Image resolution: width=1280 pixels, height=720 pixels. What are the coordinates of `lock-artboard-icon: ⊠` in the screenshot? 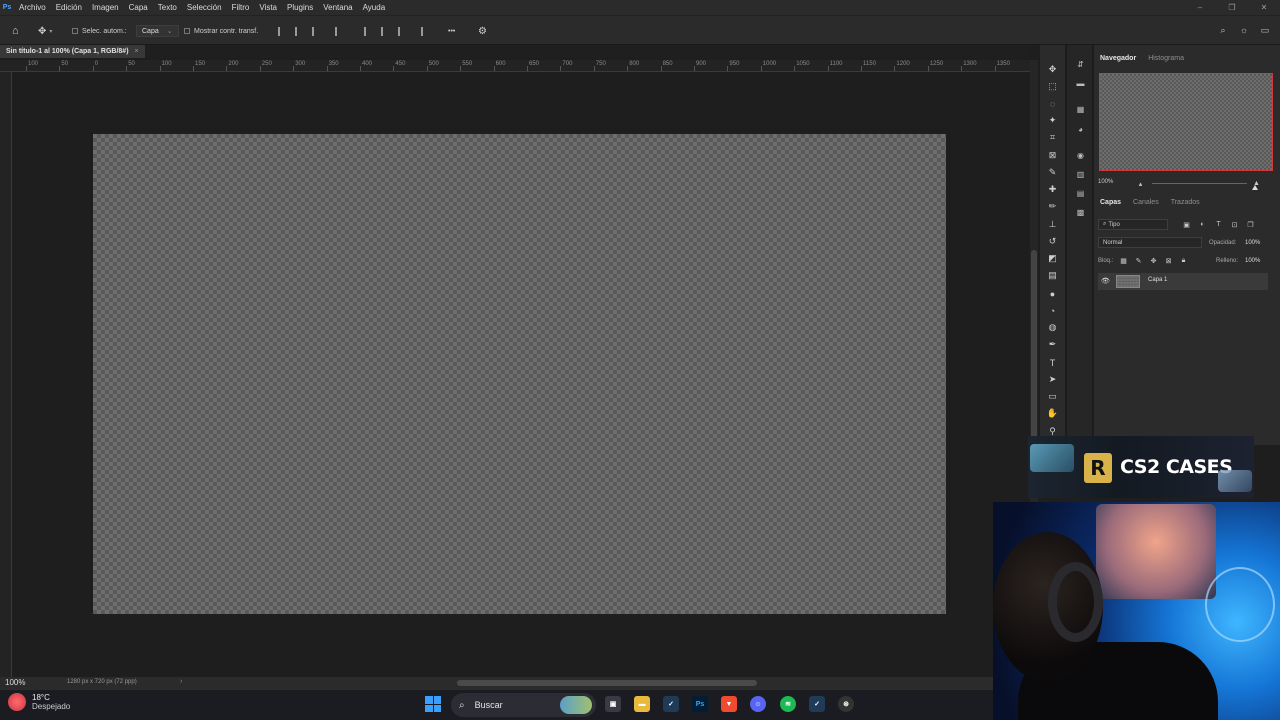 It's located at (1168, 260).